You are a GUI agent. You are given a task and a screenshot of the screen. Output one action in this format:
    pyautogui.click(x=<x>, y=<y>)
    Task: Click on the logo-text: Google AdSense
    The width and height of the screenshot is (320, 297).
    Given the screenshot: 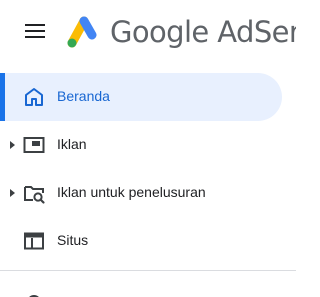 What is the action you would take?
    pyautogui.click(x=203, y=32)
    